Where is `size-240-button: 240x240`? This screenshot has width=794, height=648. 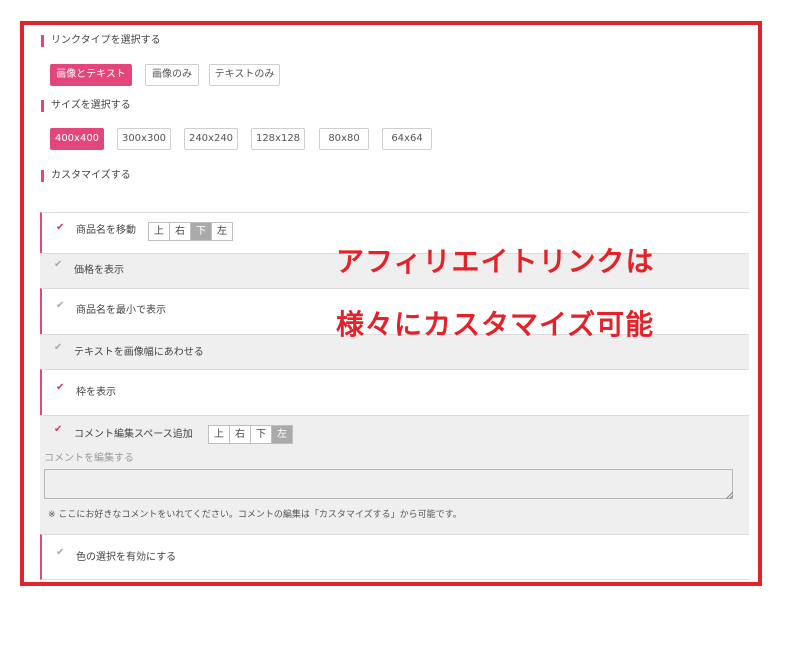 size-240-button: 240x240 is located at coordinates (211, 139).